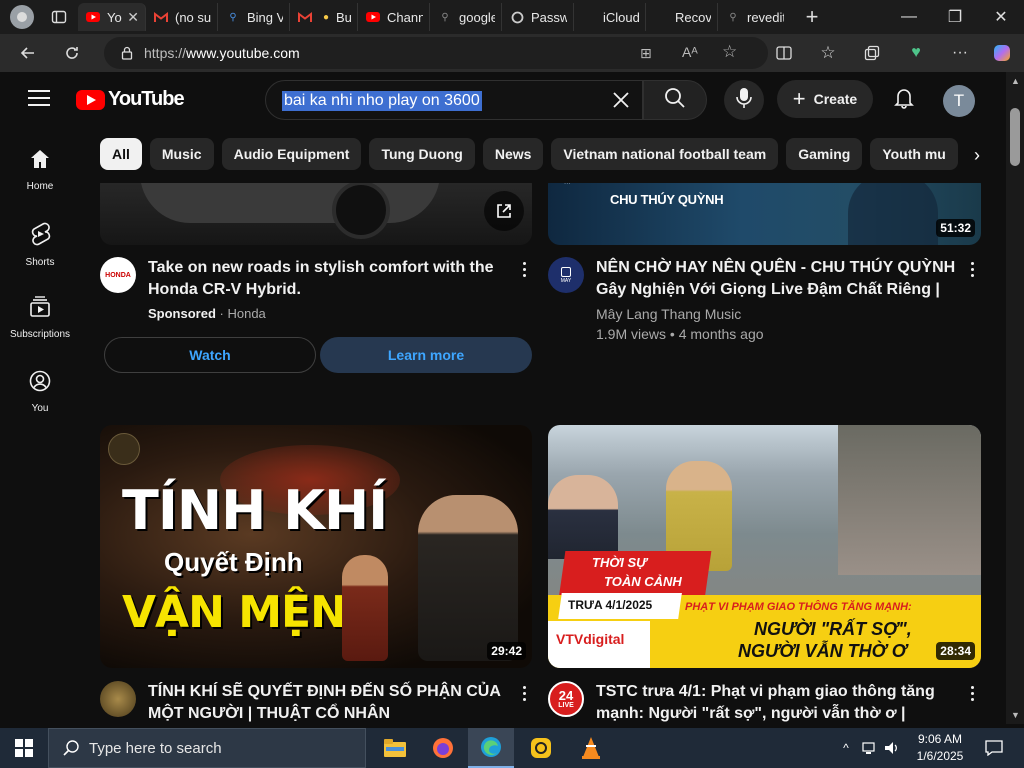  Describe the element at coordinates (59, 17) in the screenshot. I see `tab-actions-icon` at that location.